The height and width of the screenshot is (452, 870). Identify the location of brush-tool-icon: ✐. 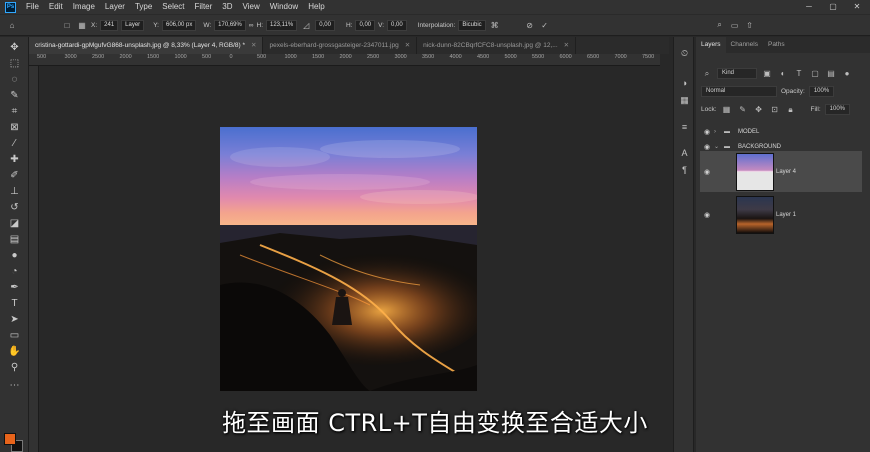
(14, 176).